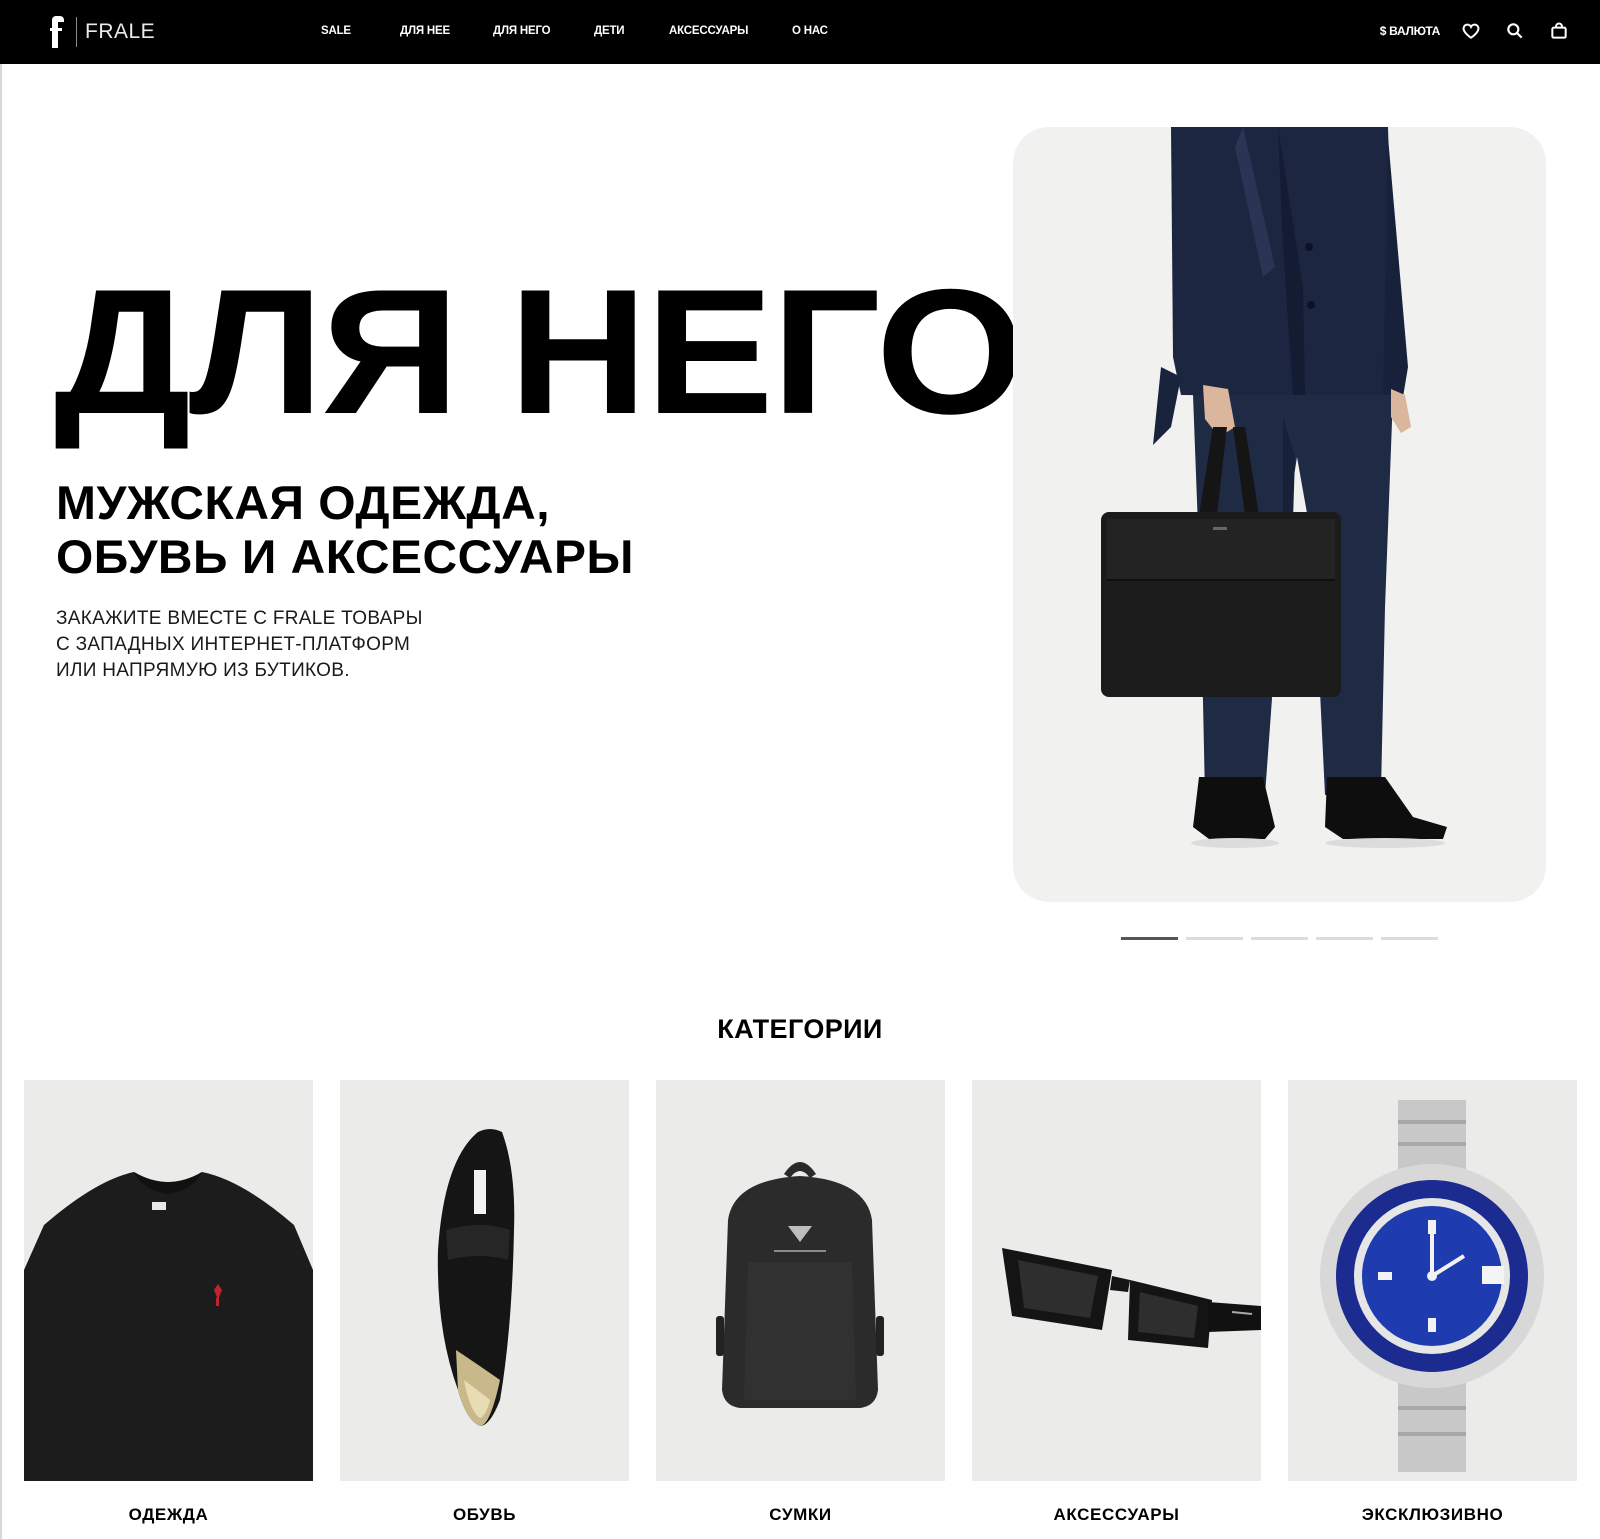 This screenshot has width=1600, height=1539. I want to click on search-icon, so click(1515, 31).